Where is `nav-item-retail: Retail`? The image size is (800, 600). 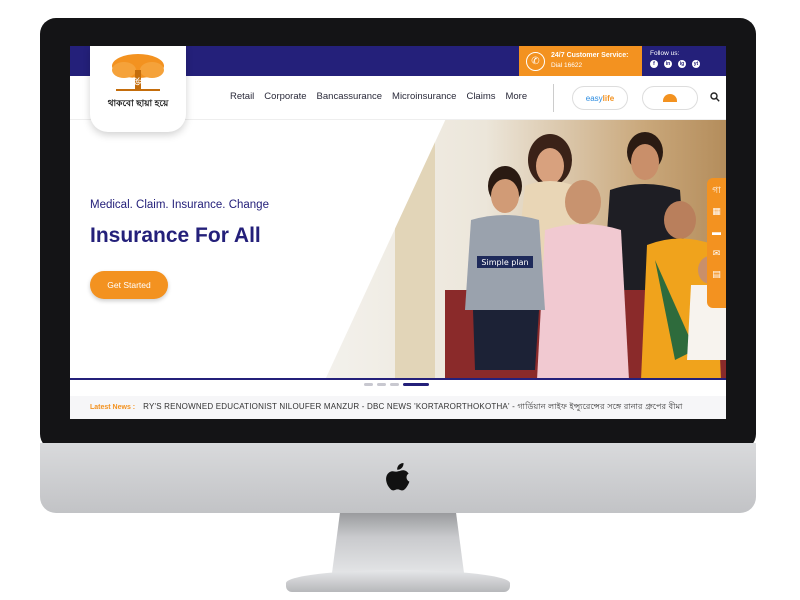 nav-item-retail: Retail is located at coordinates (242, 96).